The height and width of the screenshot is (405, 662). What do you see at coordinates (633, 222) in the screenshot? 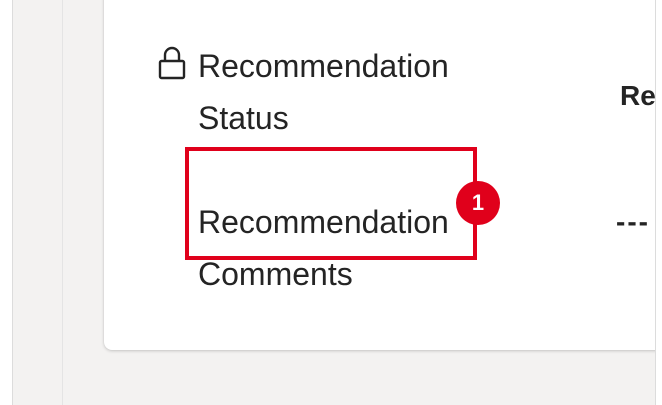
I see `comments-field-value: ---` at bounding box center [633, 222].